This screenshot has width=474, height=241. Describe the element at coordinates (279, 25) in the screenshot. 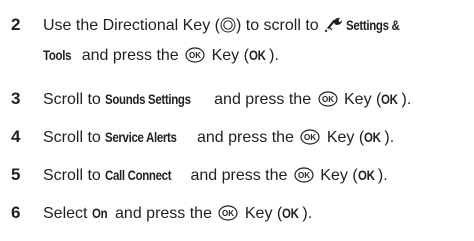

I see `text: ) to scroll to` at that location.